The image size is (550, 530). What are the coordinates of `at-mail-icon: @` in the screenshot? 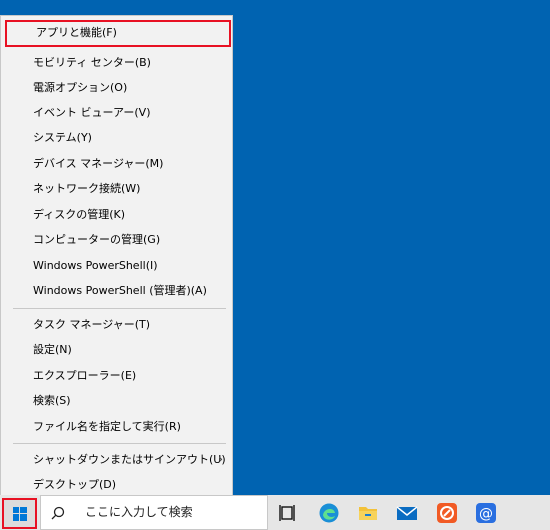 It's located at (486, 513).